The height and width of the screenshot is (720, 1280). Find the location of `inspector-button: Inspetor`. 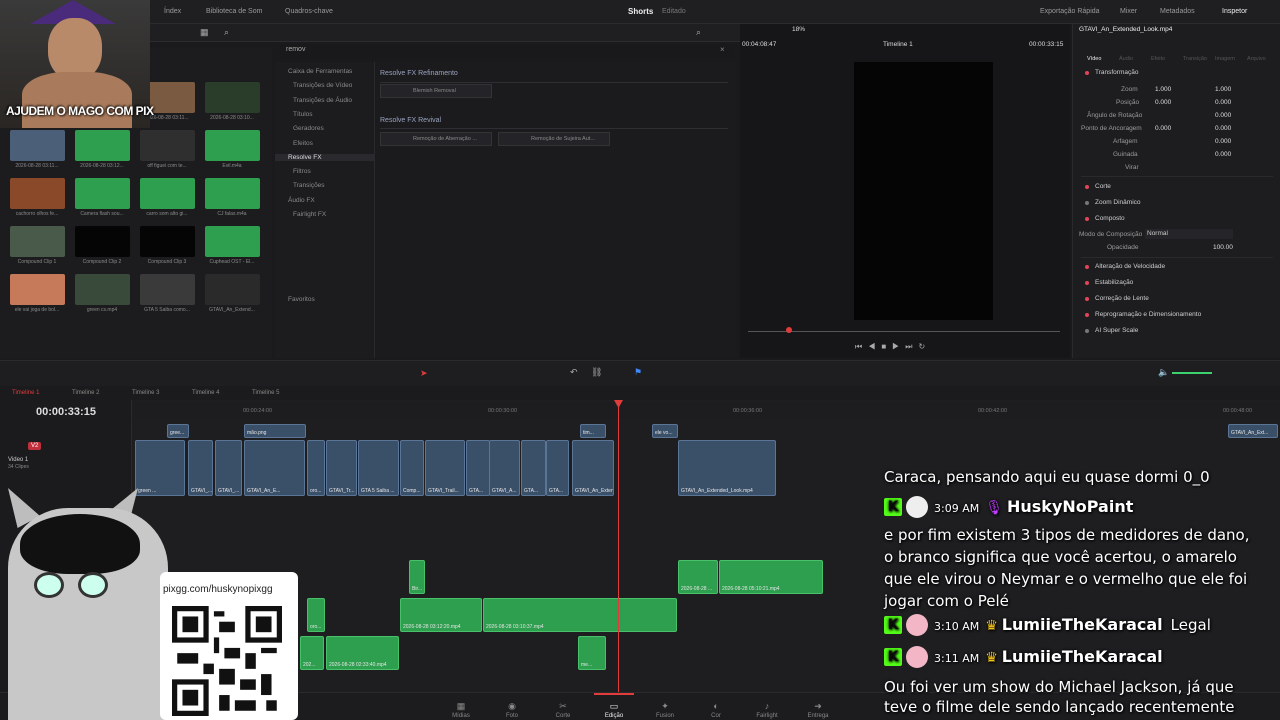

inspector-button: Inspetor is located at coordinates (1234, 11).